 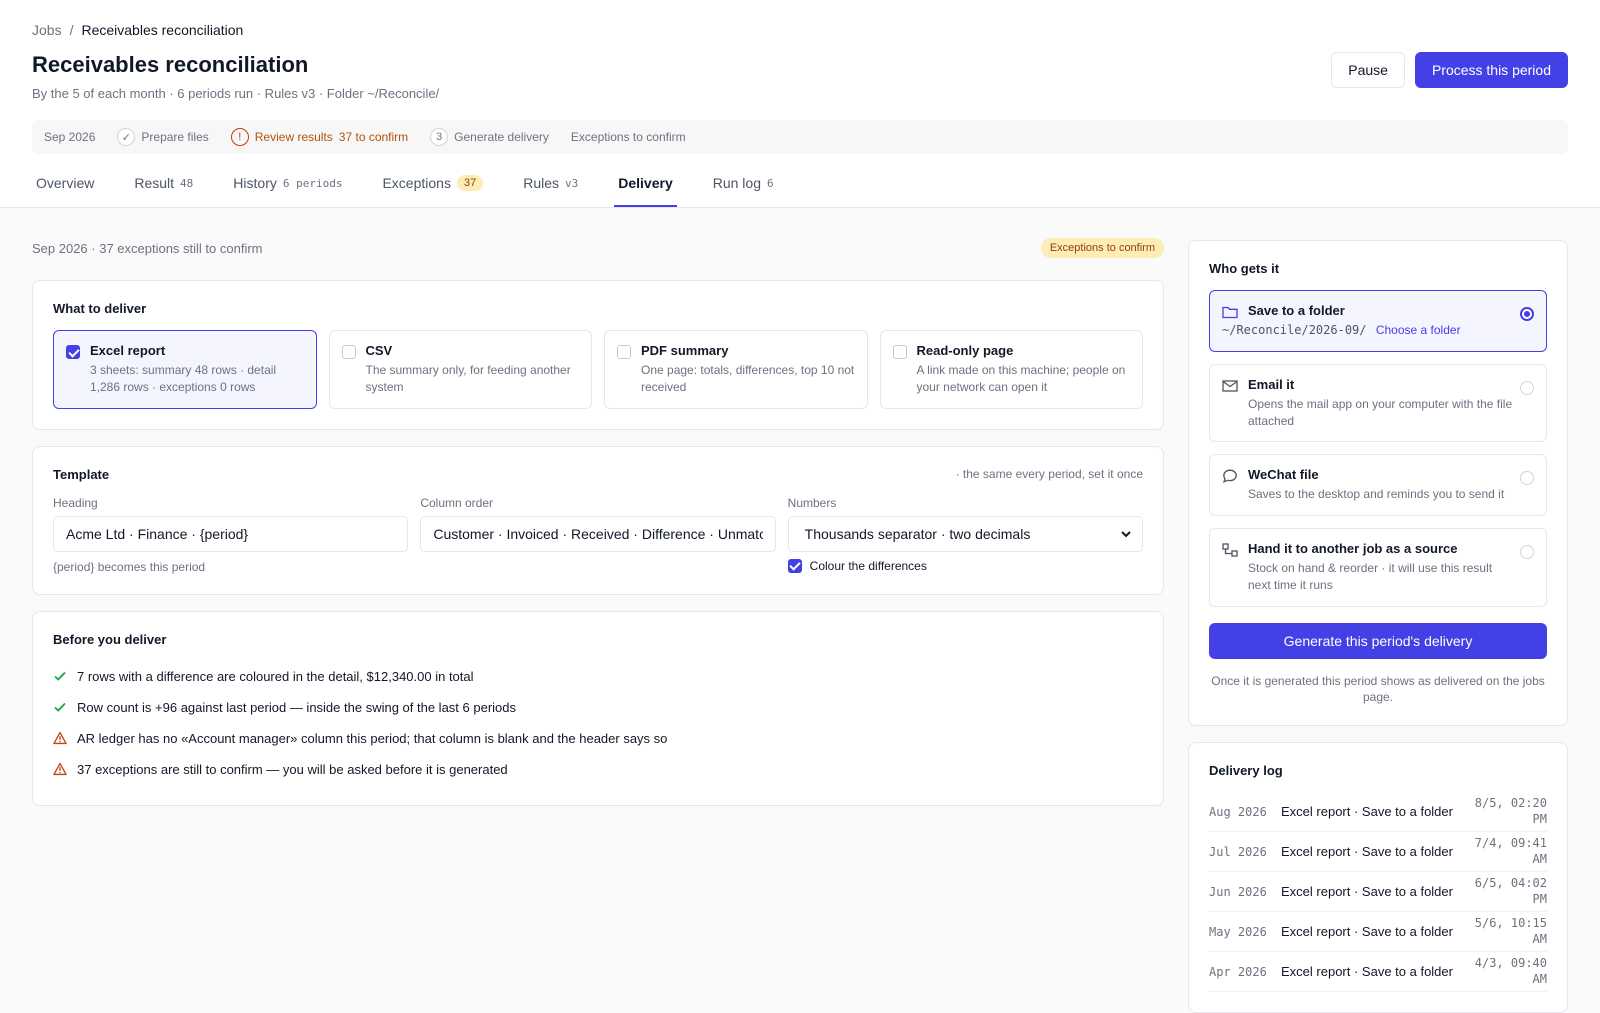 I want to click on tab-exceptions: Exceptions 37, so click(x=432, y=184).